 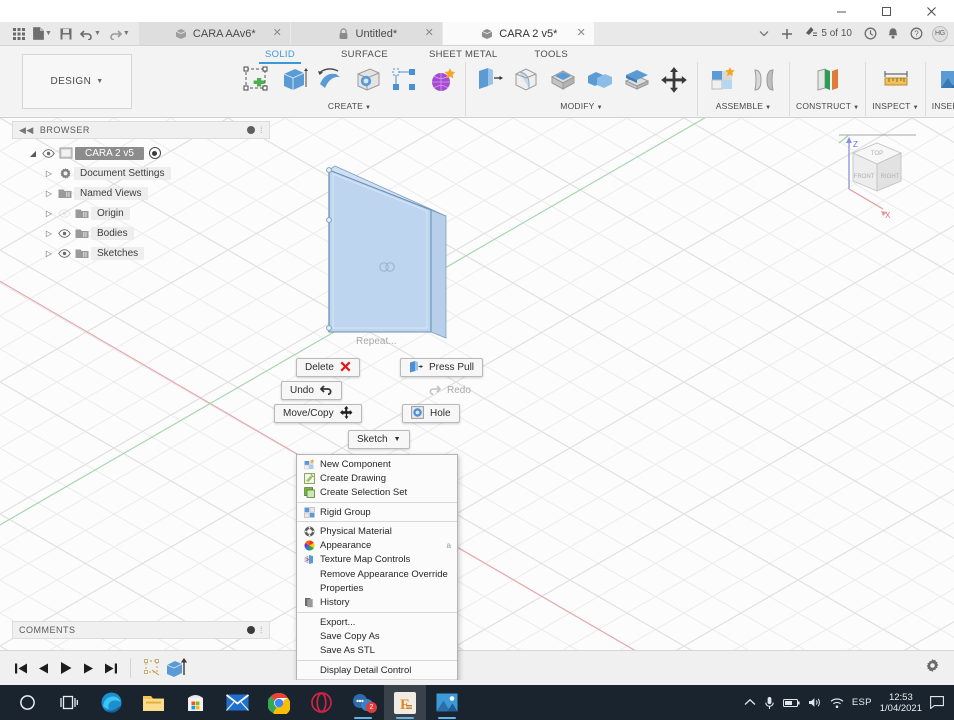 What do you see at coordinates (364, 54) in the screenshot?
I see `tab-surface: SURFACE` at bounding box center [364, 54].